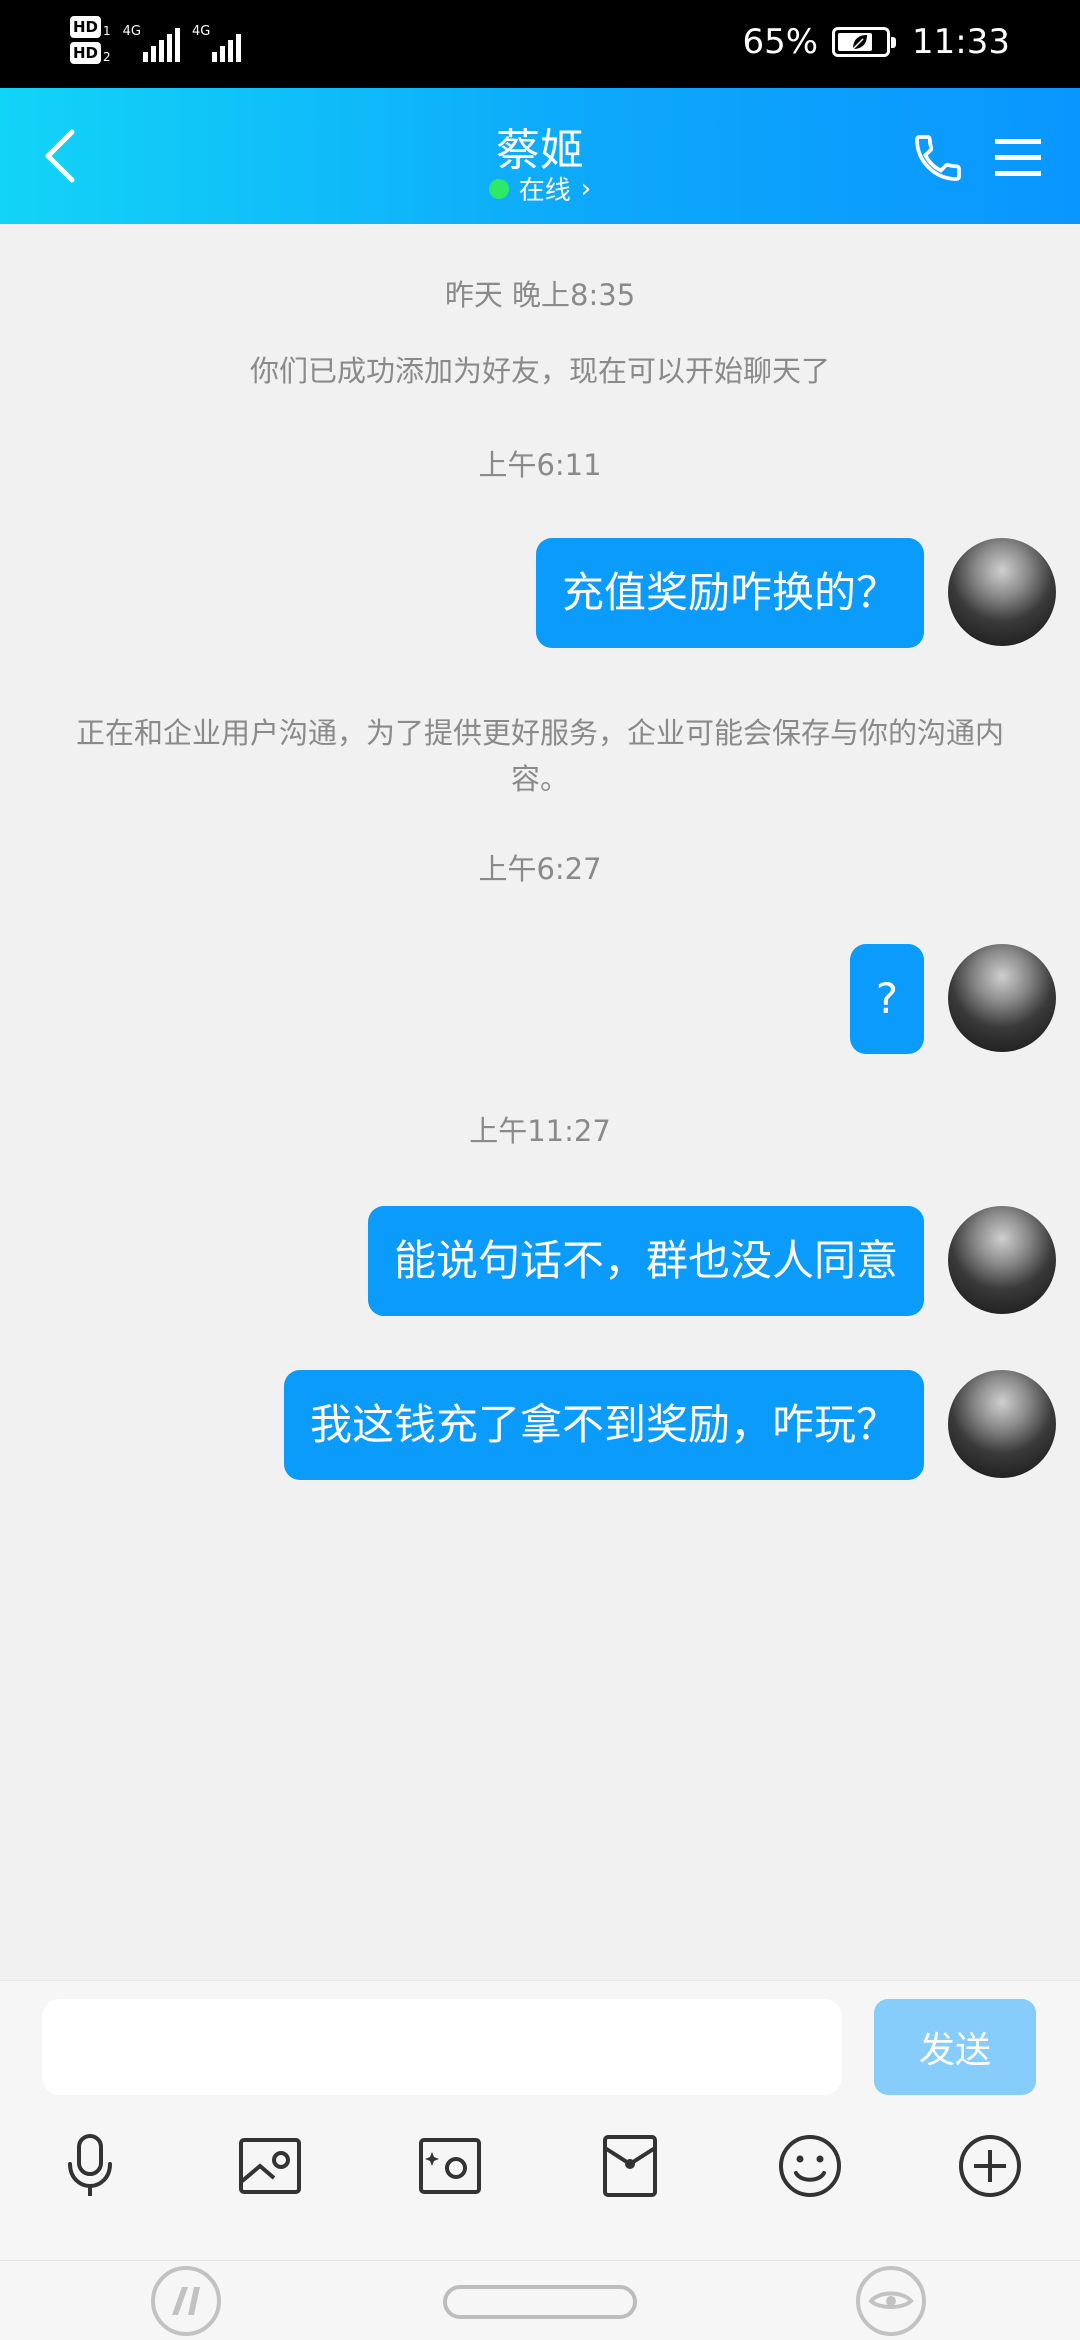 The height and width of the screenshot is (2340, 1080). I want to click on home-indicator, so click(540, 2302).